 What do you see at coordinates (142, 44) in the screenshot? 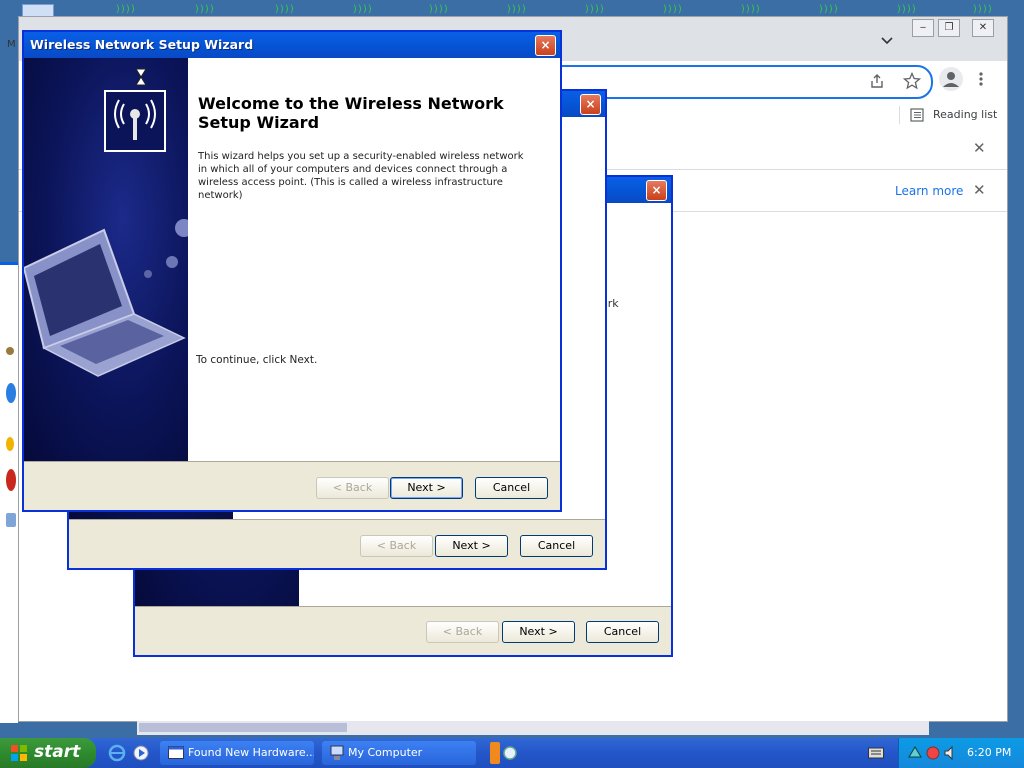
I see `window-title: Wireless Network Setup Wizard` at bounding box center [142, 44].